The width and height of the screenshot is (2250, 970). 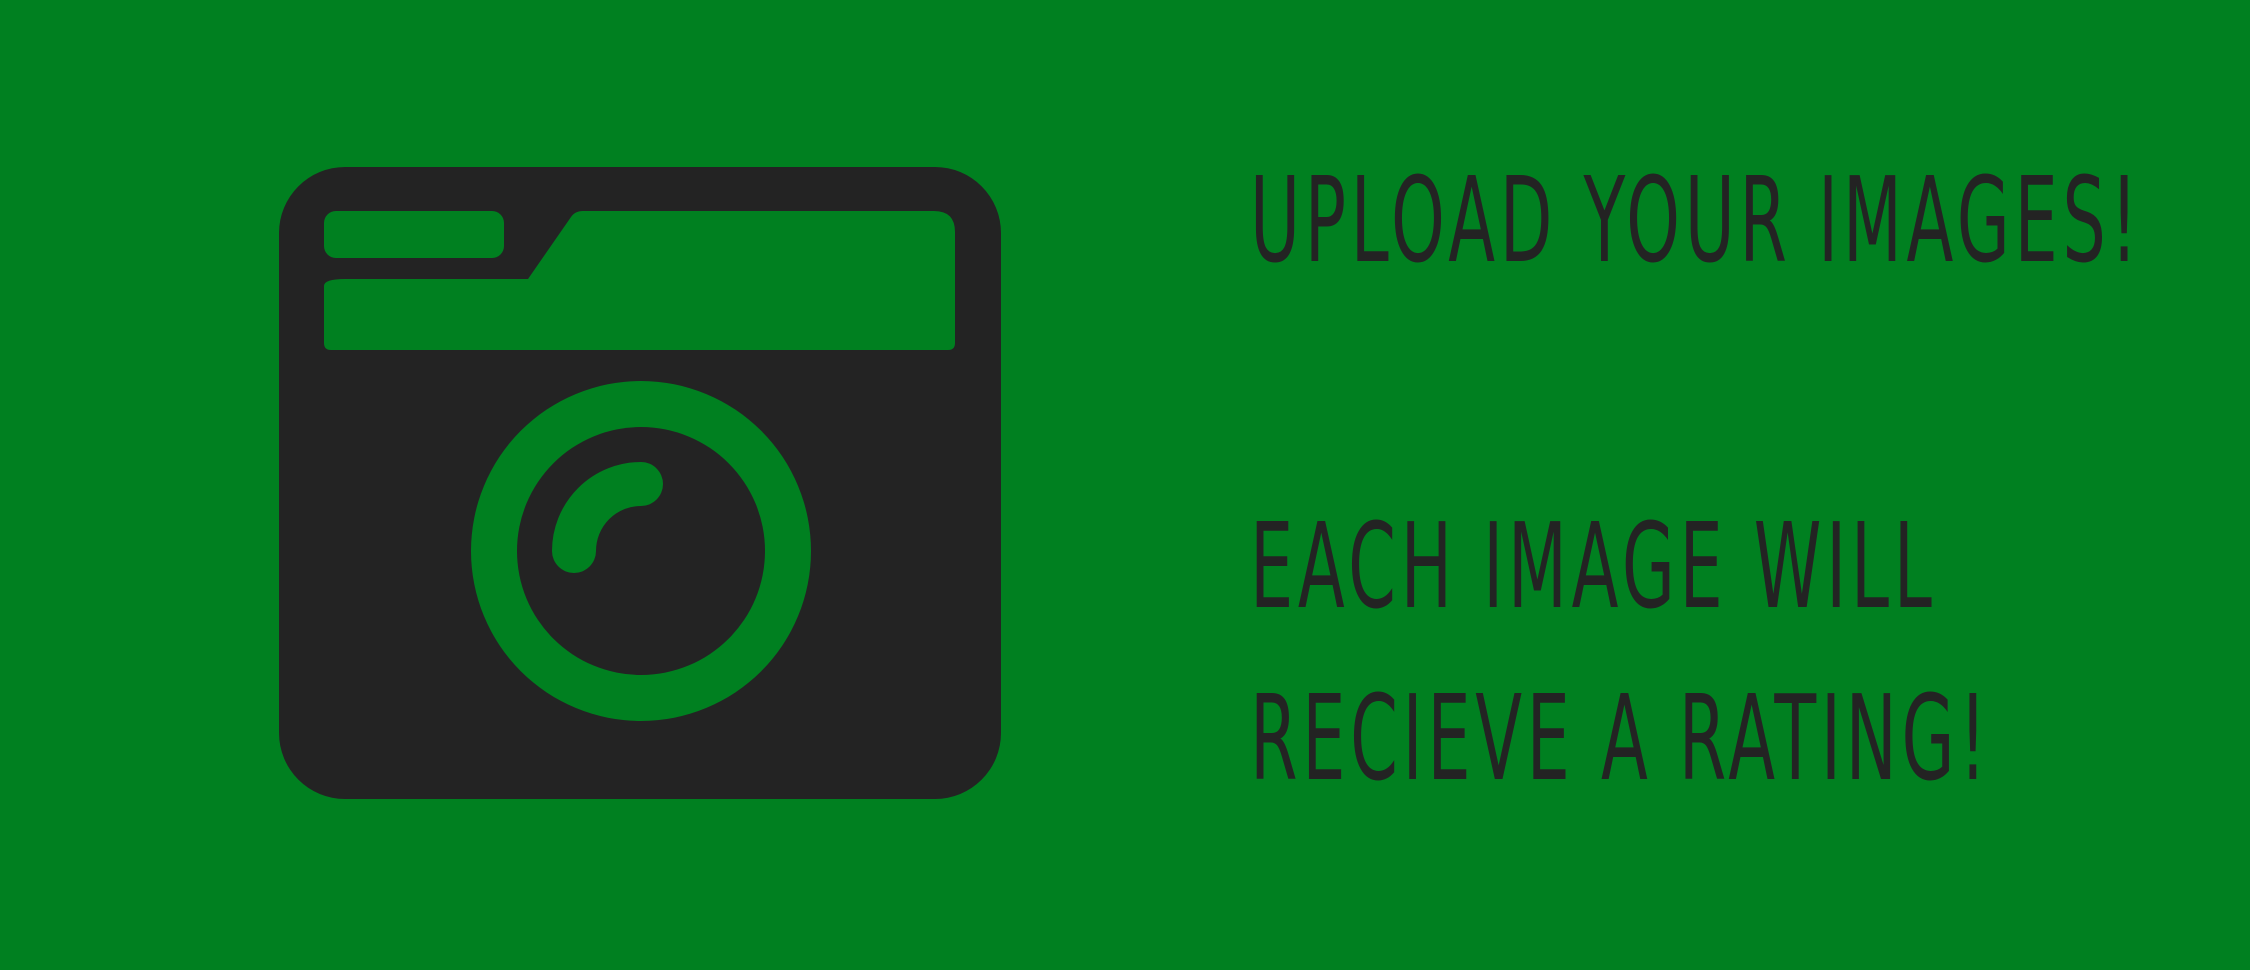 I want to click on subtext-line-2: RECIEVE A RATING!, so click(x=1621, y=738).